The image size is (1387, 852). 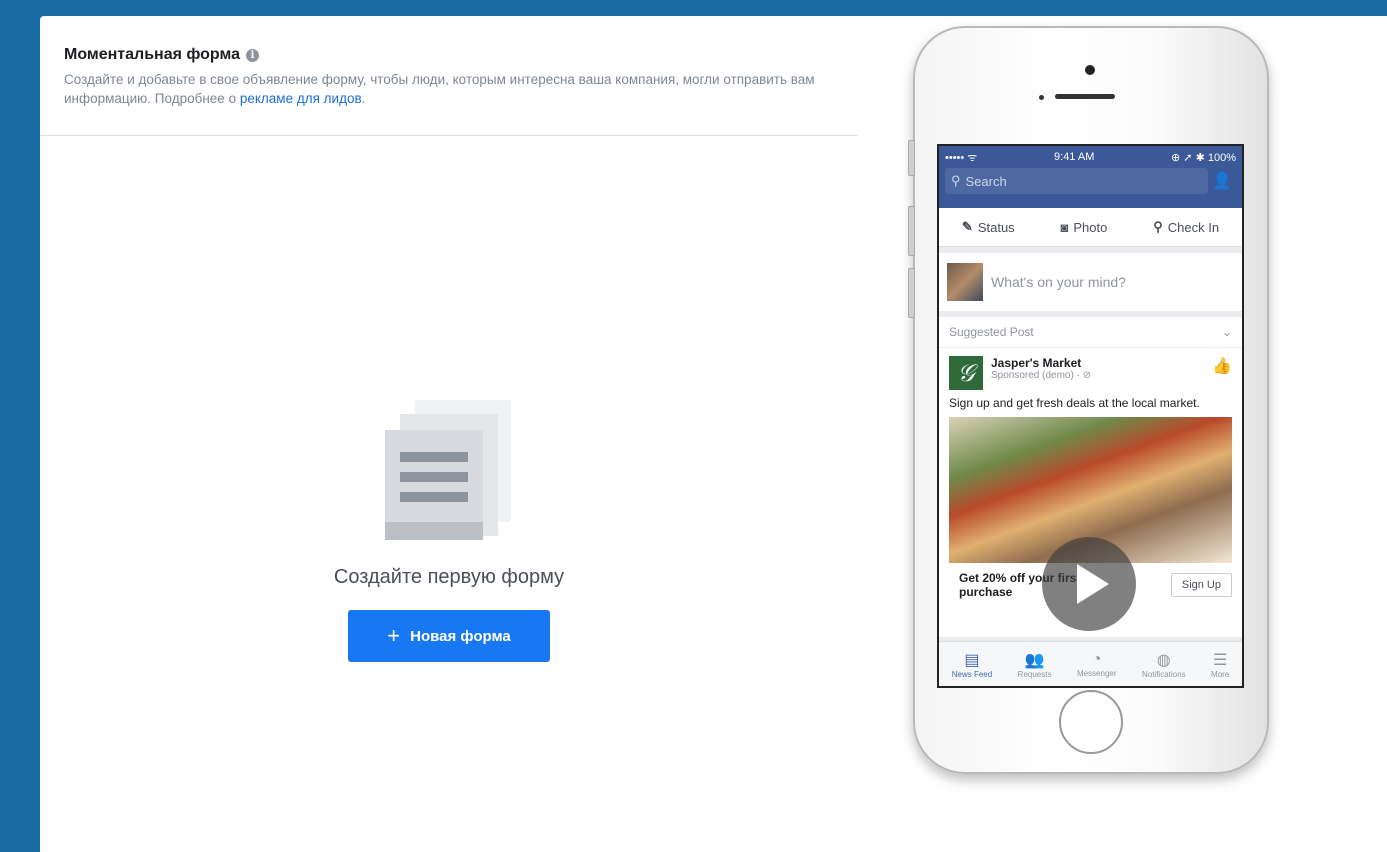 I want to click on sign-up-button: Sign Up, so click(x=1201, y=585).